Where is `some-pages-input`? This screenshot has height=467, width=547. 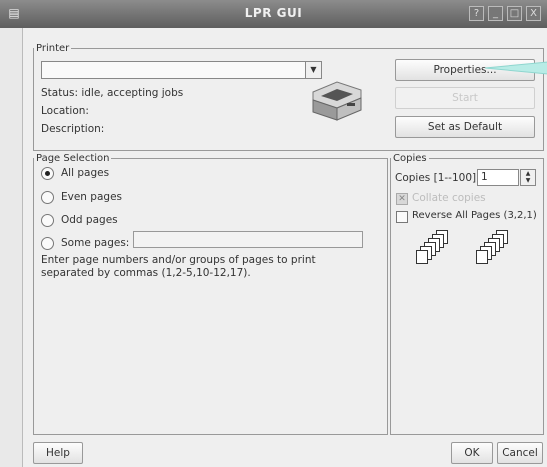
some-pages-input is located at coordinates (248, 239).